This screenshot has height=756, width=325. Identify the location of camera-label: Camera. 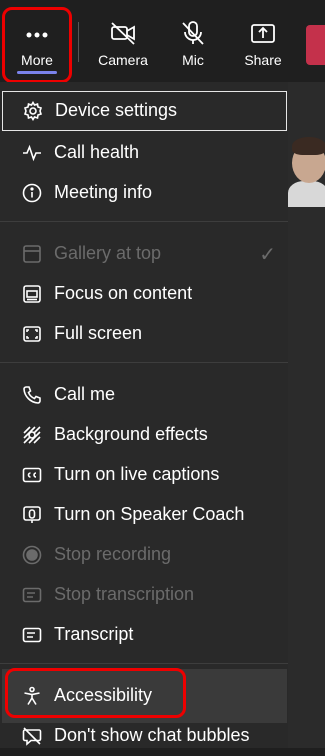
(123, 60).